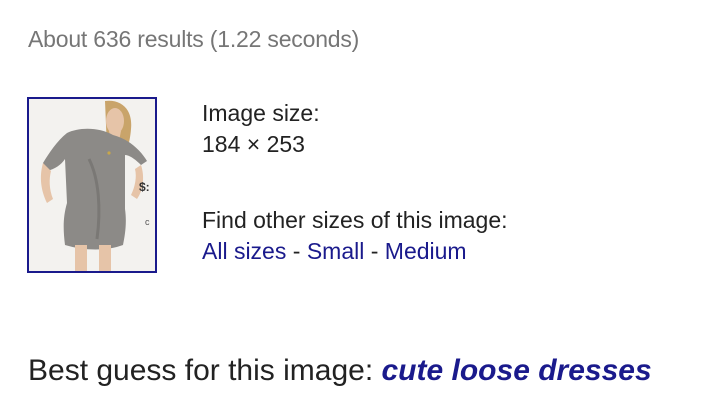 The image size is (703, 408). What do you see at coordinates (426, 251) in the screenshot?
I see `medium-size-link: Medium` at bounding box center [426, 251].